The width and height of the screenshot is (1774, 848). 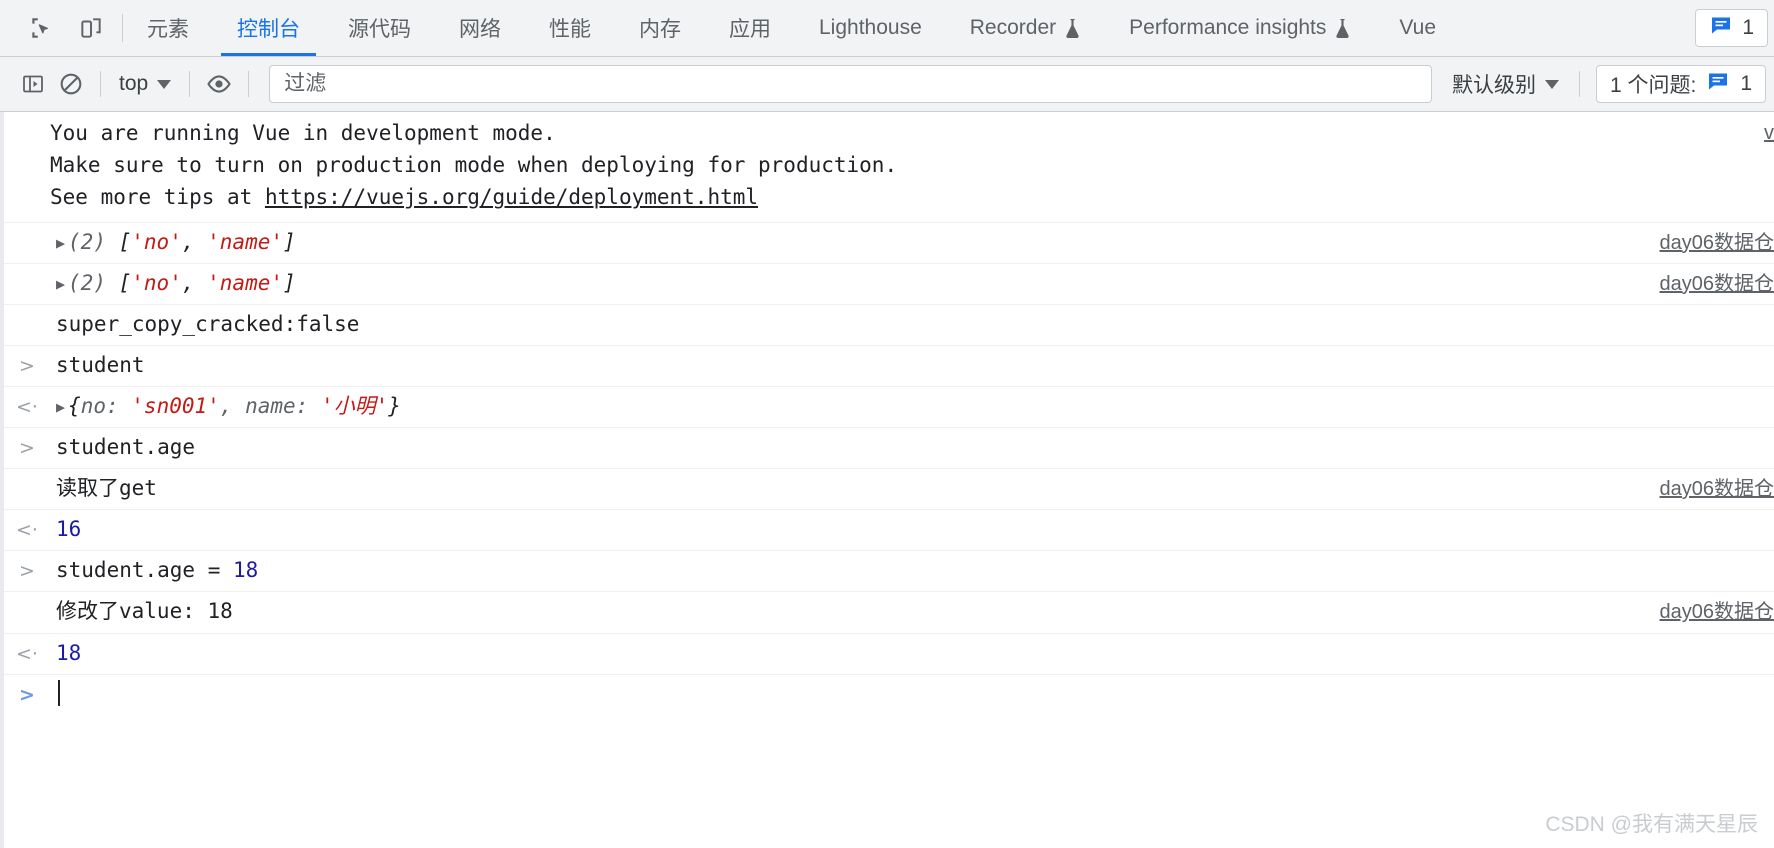 What do you see at coordinates (394, 406) in the screenshot?
I see `object-close-brace: }` at bounding box center [394, 406].